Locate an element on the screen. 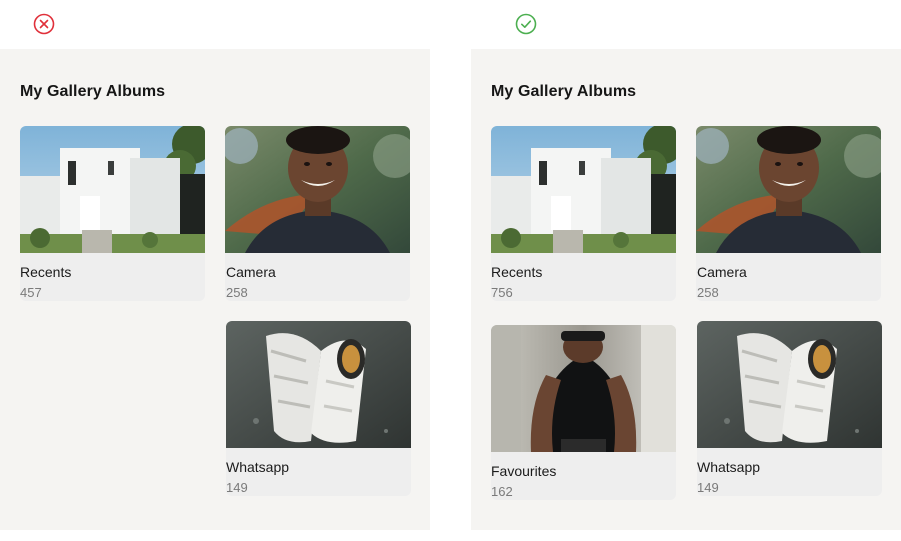 This screenshot has height=541, width=901. album-count: 457 is located at coordinates (31, 292).